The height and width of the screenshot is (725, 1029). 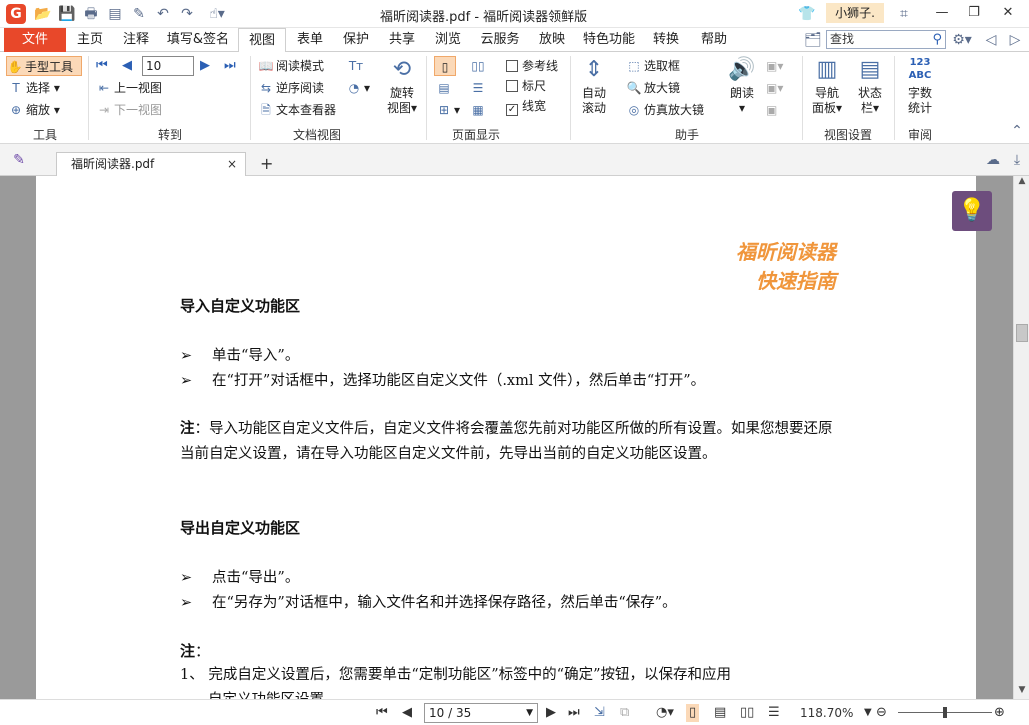 What do you see at coordinates (937, 39) in the screenshot?
I see `search-icon: ⚲` at bounding box center [937, 39].